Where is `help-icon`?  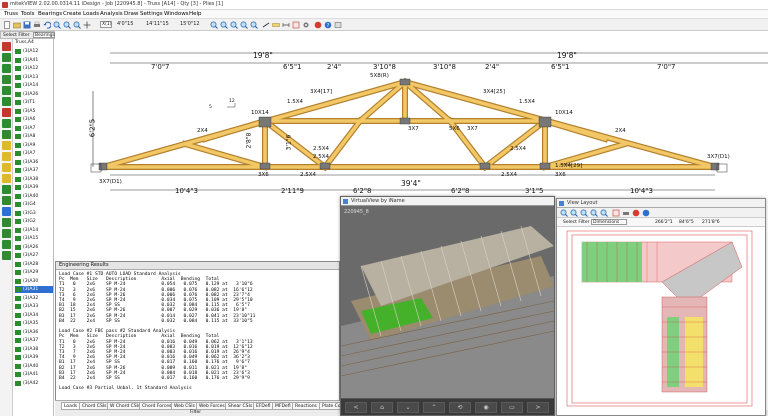 help-icon is located at coordinates (646, 213).